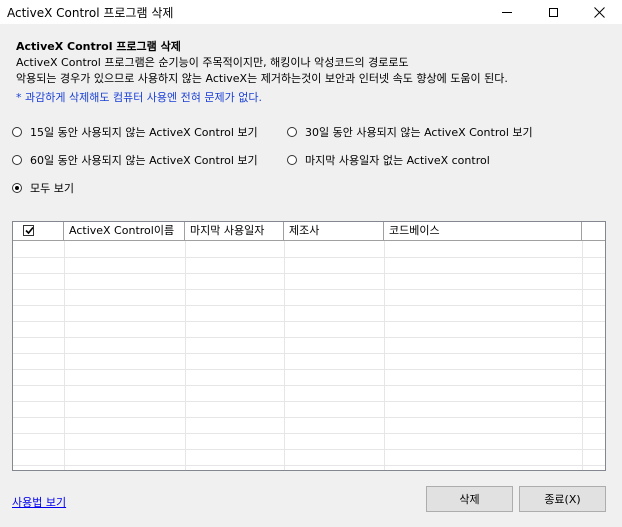  I want to click on filter-radio-30-days: 30일 동안 사용되지 않는 ActiveX Control 보기, so click(410, 132).